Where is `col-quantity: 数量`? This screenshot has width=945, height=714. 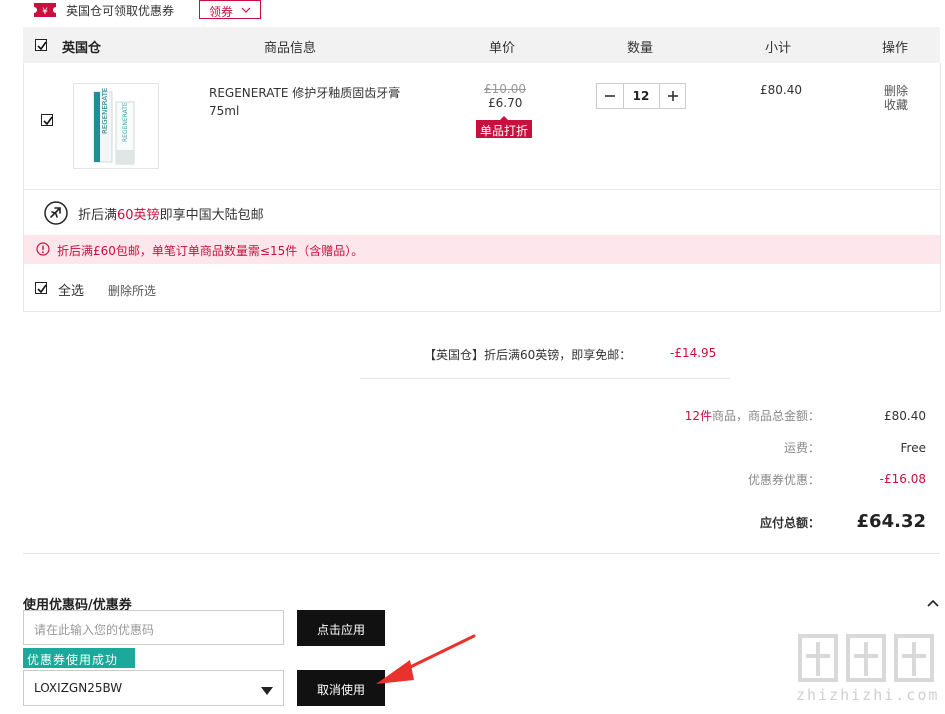
col-quantity: 数量 is located at coordinates (640, 48).